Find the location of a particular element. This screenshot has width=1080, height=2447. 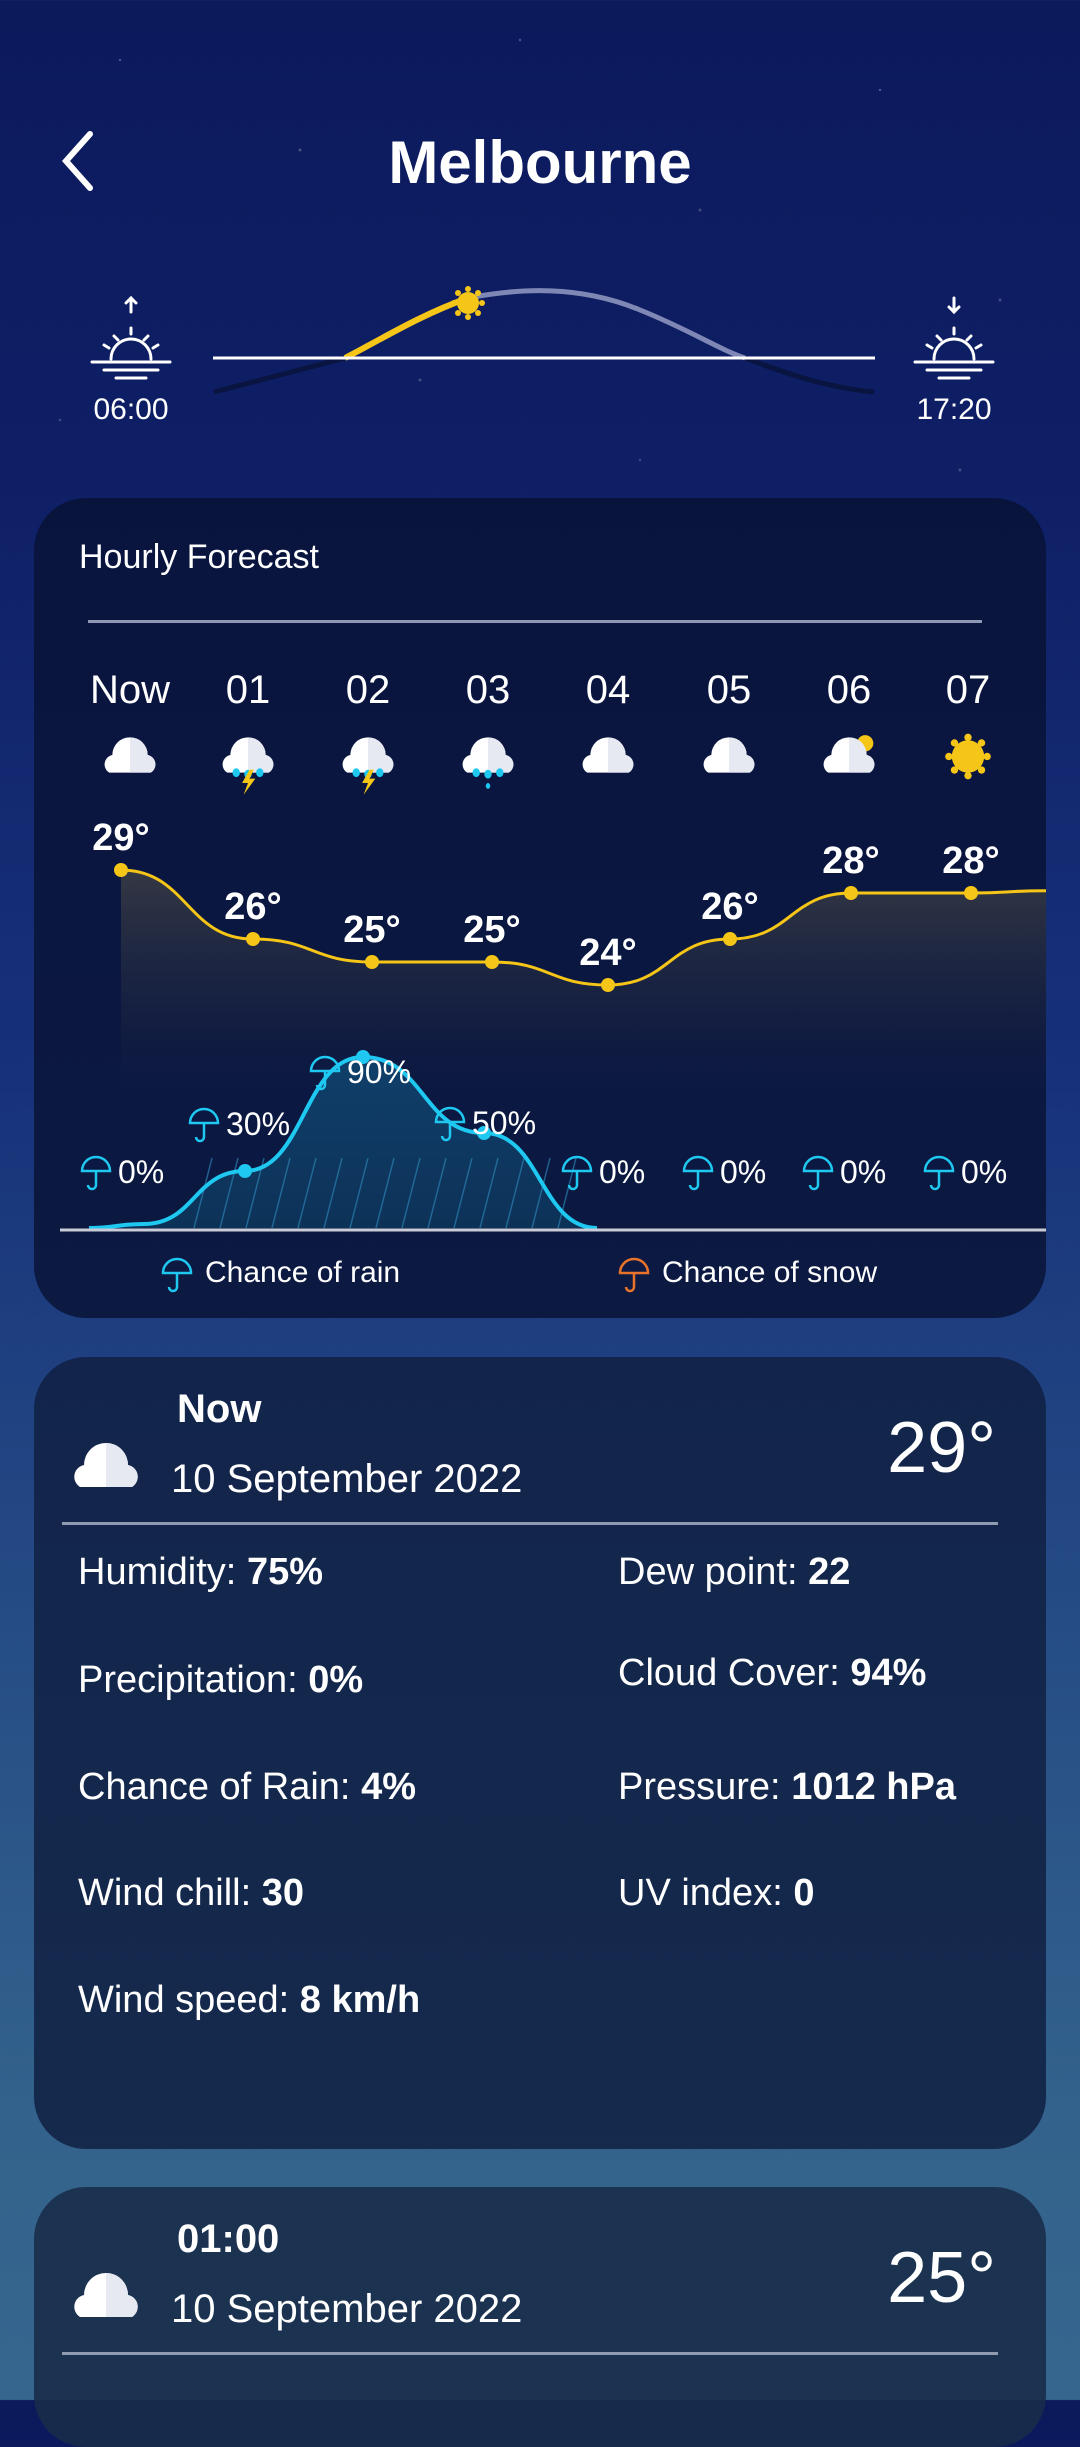

metric-item: Cloud Cover: 94% is located at coordinates (772, 1673).